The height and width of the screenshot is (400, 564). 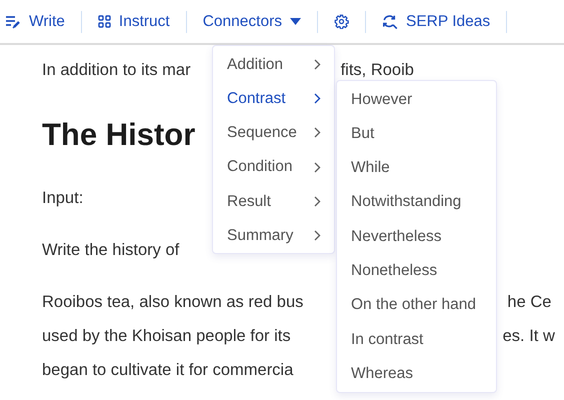 I want to click on menu-item: But, so click(x=416, y=133).